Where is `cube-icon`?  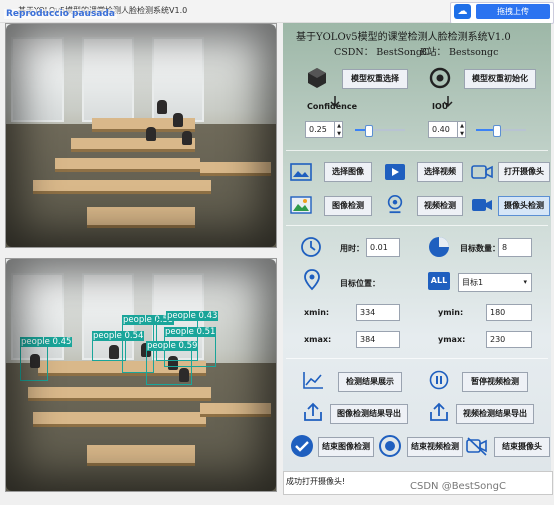
cube-icon is located at coordinates (317, 78).